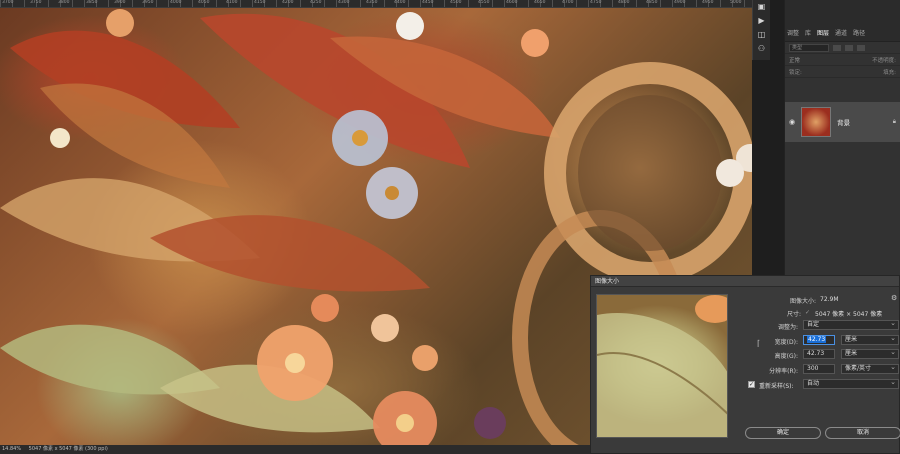 The height and width of the screenshot is (454, 900). Describe the element at coordinates (787, 327) in the screenshot. I see `fit-label: 调整为:` at that location.